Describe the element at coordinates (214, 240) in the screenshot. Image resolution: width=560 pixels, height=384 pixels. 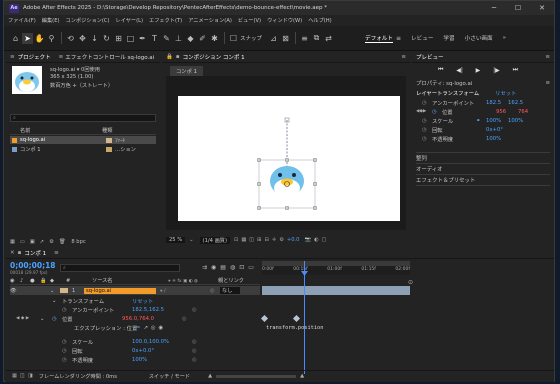
I see `resolution-dropdown: (1/4 画質)` at that location.